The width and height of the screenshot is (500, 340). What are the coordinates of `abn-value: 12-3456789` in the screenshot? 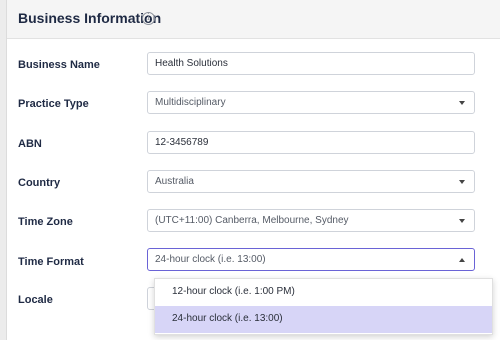 It's located at (182, 142).